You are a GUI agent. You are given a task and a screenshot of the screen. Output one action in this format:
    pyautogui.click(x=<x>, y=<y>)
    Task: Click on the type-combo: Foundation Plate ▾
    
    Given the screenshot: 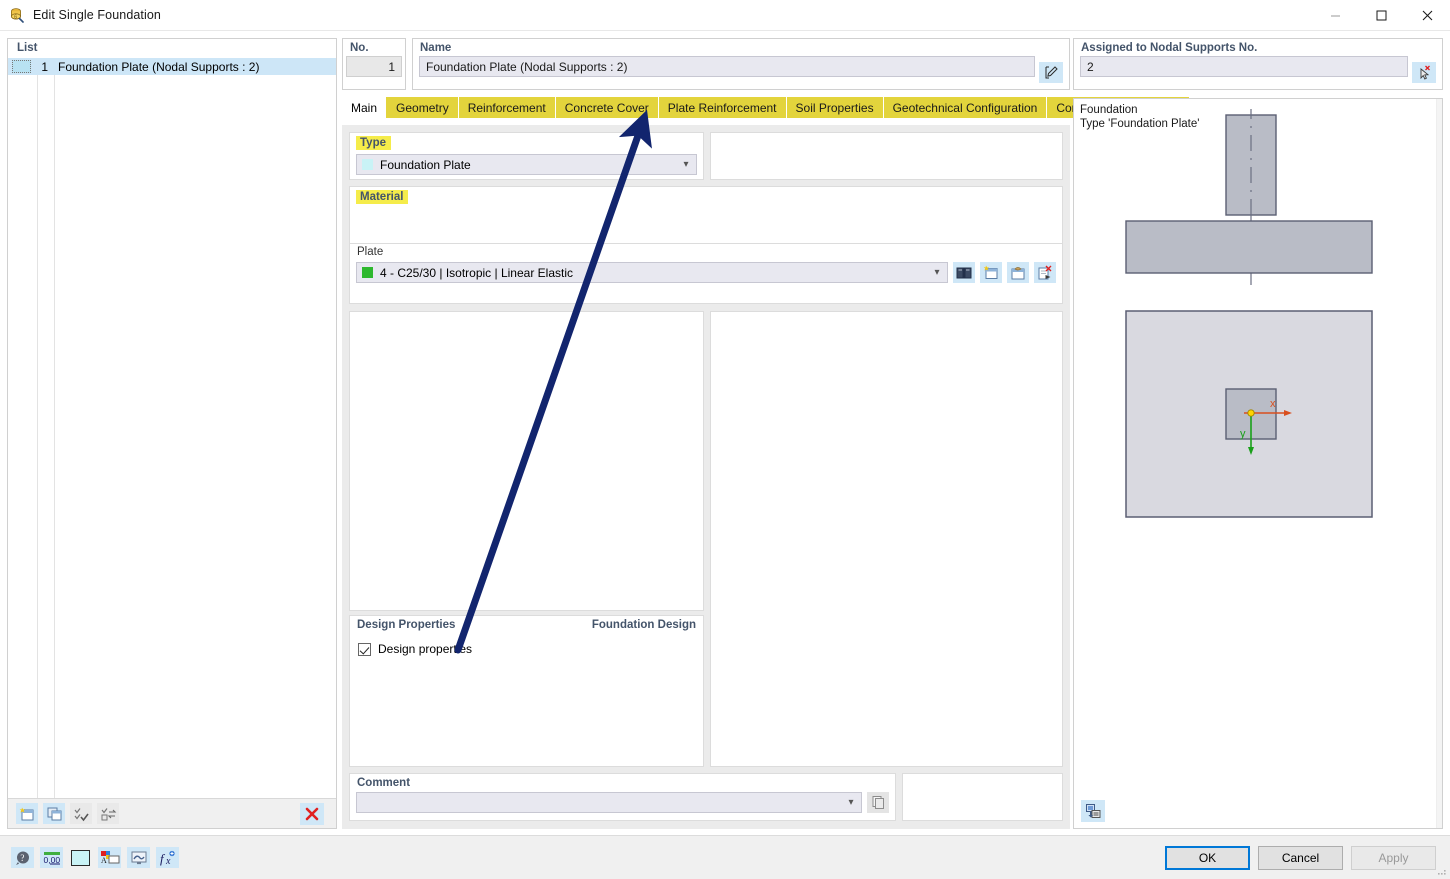 What is the action you would take?
    pyautogui.click(x=526, y=164)
    